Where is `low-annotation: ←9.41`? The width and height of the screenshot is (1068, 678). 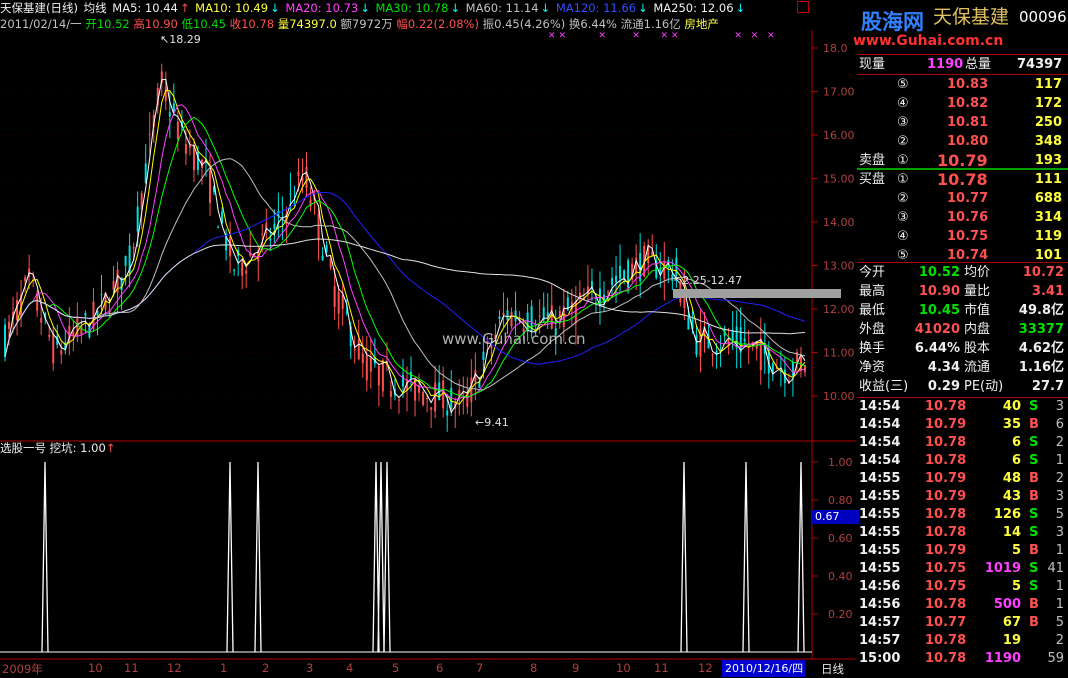 low-annotation: ←9.41 is located at coordinates (492, 422).